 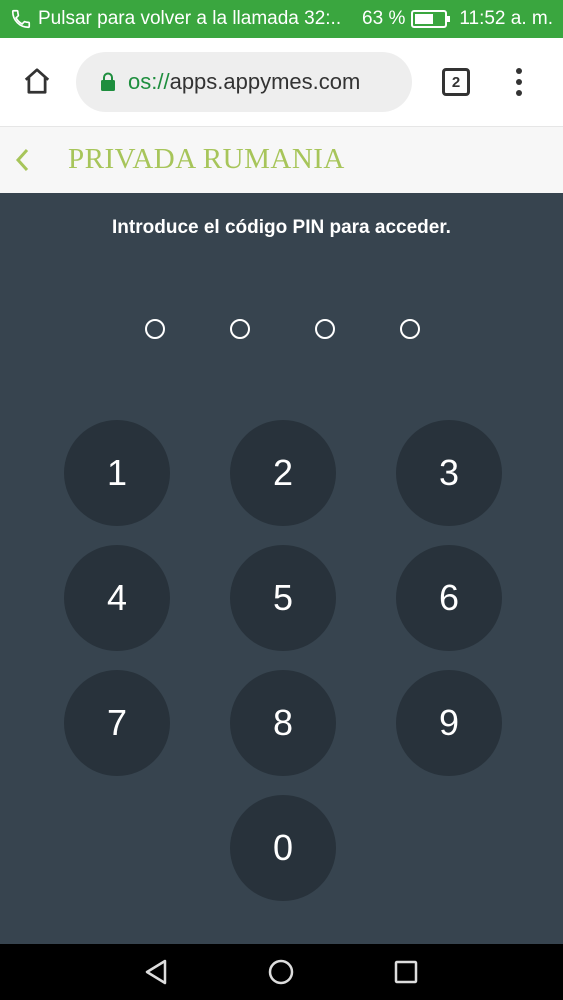 I want to click on chevron-left-icon, so click(x=22, y=160).